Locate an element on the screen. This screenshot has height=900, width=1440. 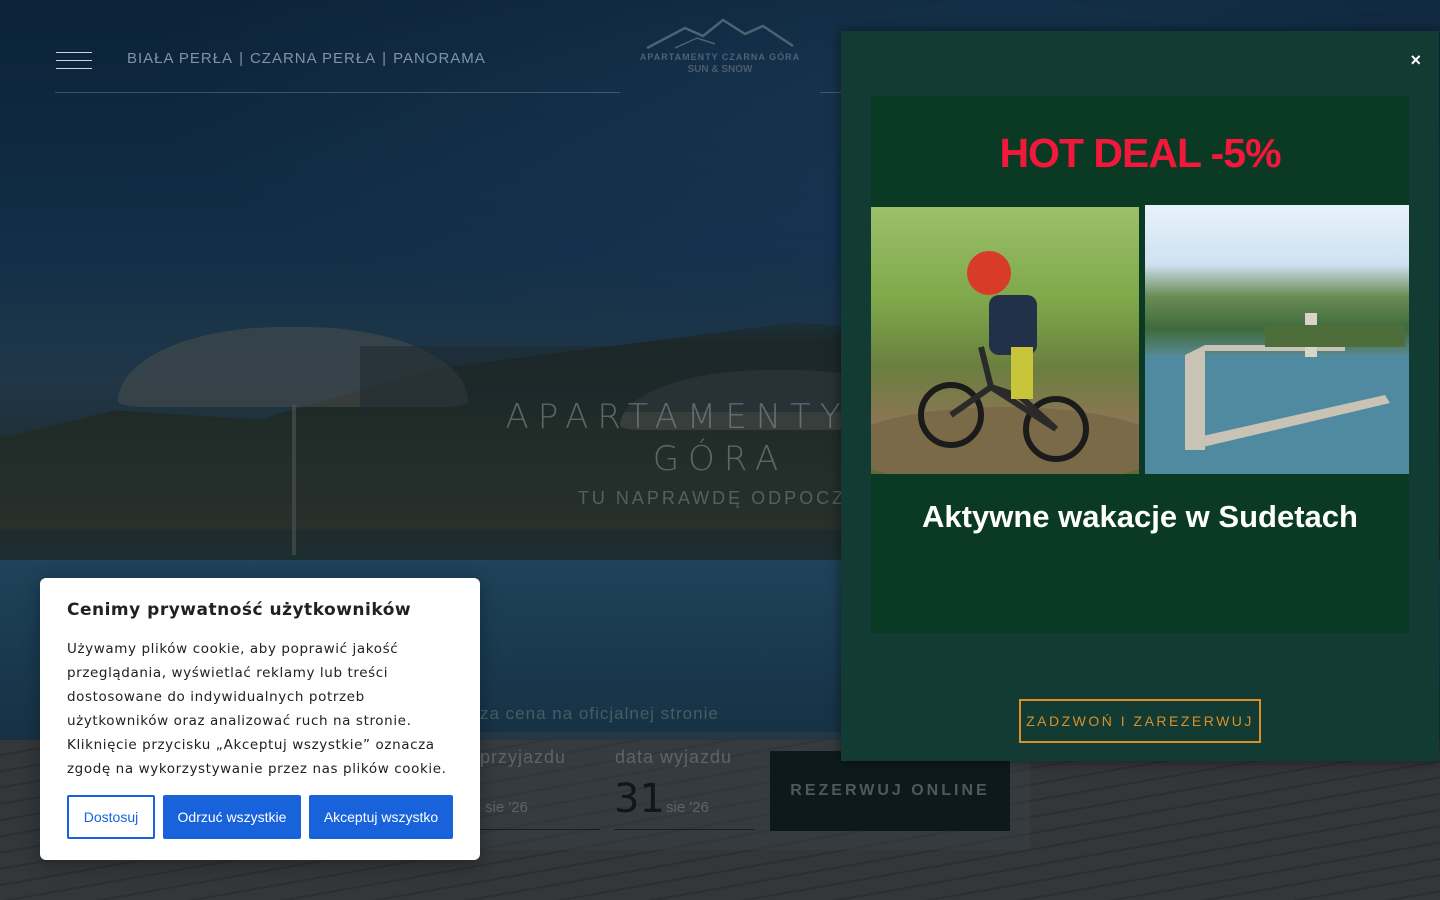
arrival-date-label: przyjazdu is located at coordinates (523, 757).